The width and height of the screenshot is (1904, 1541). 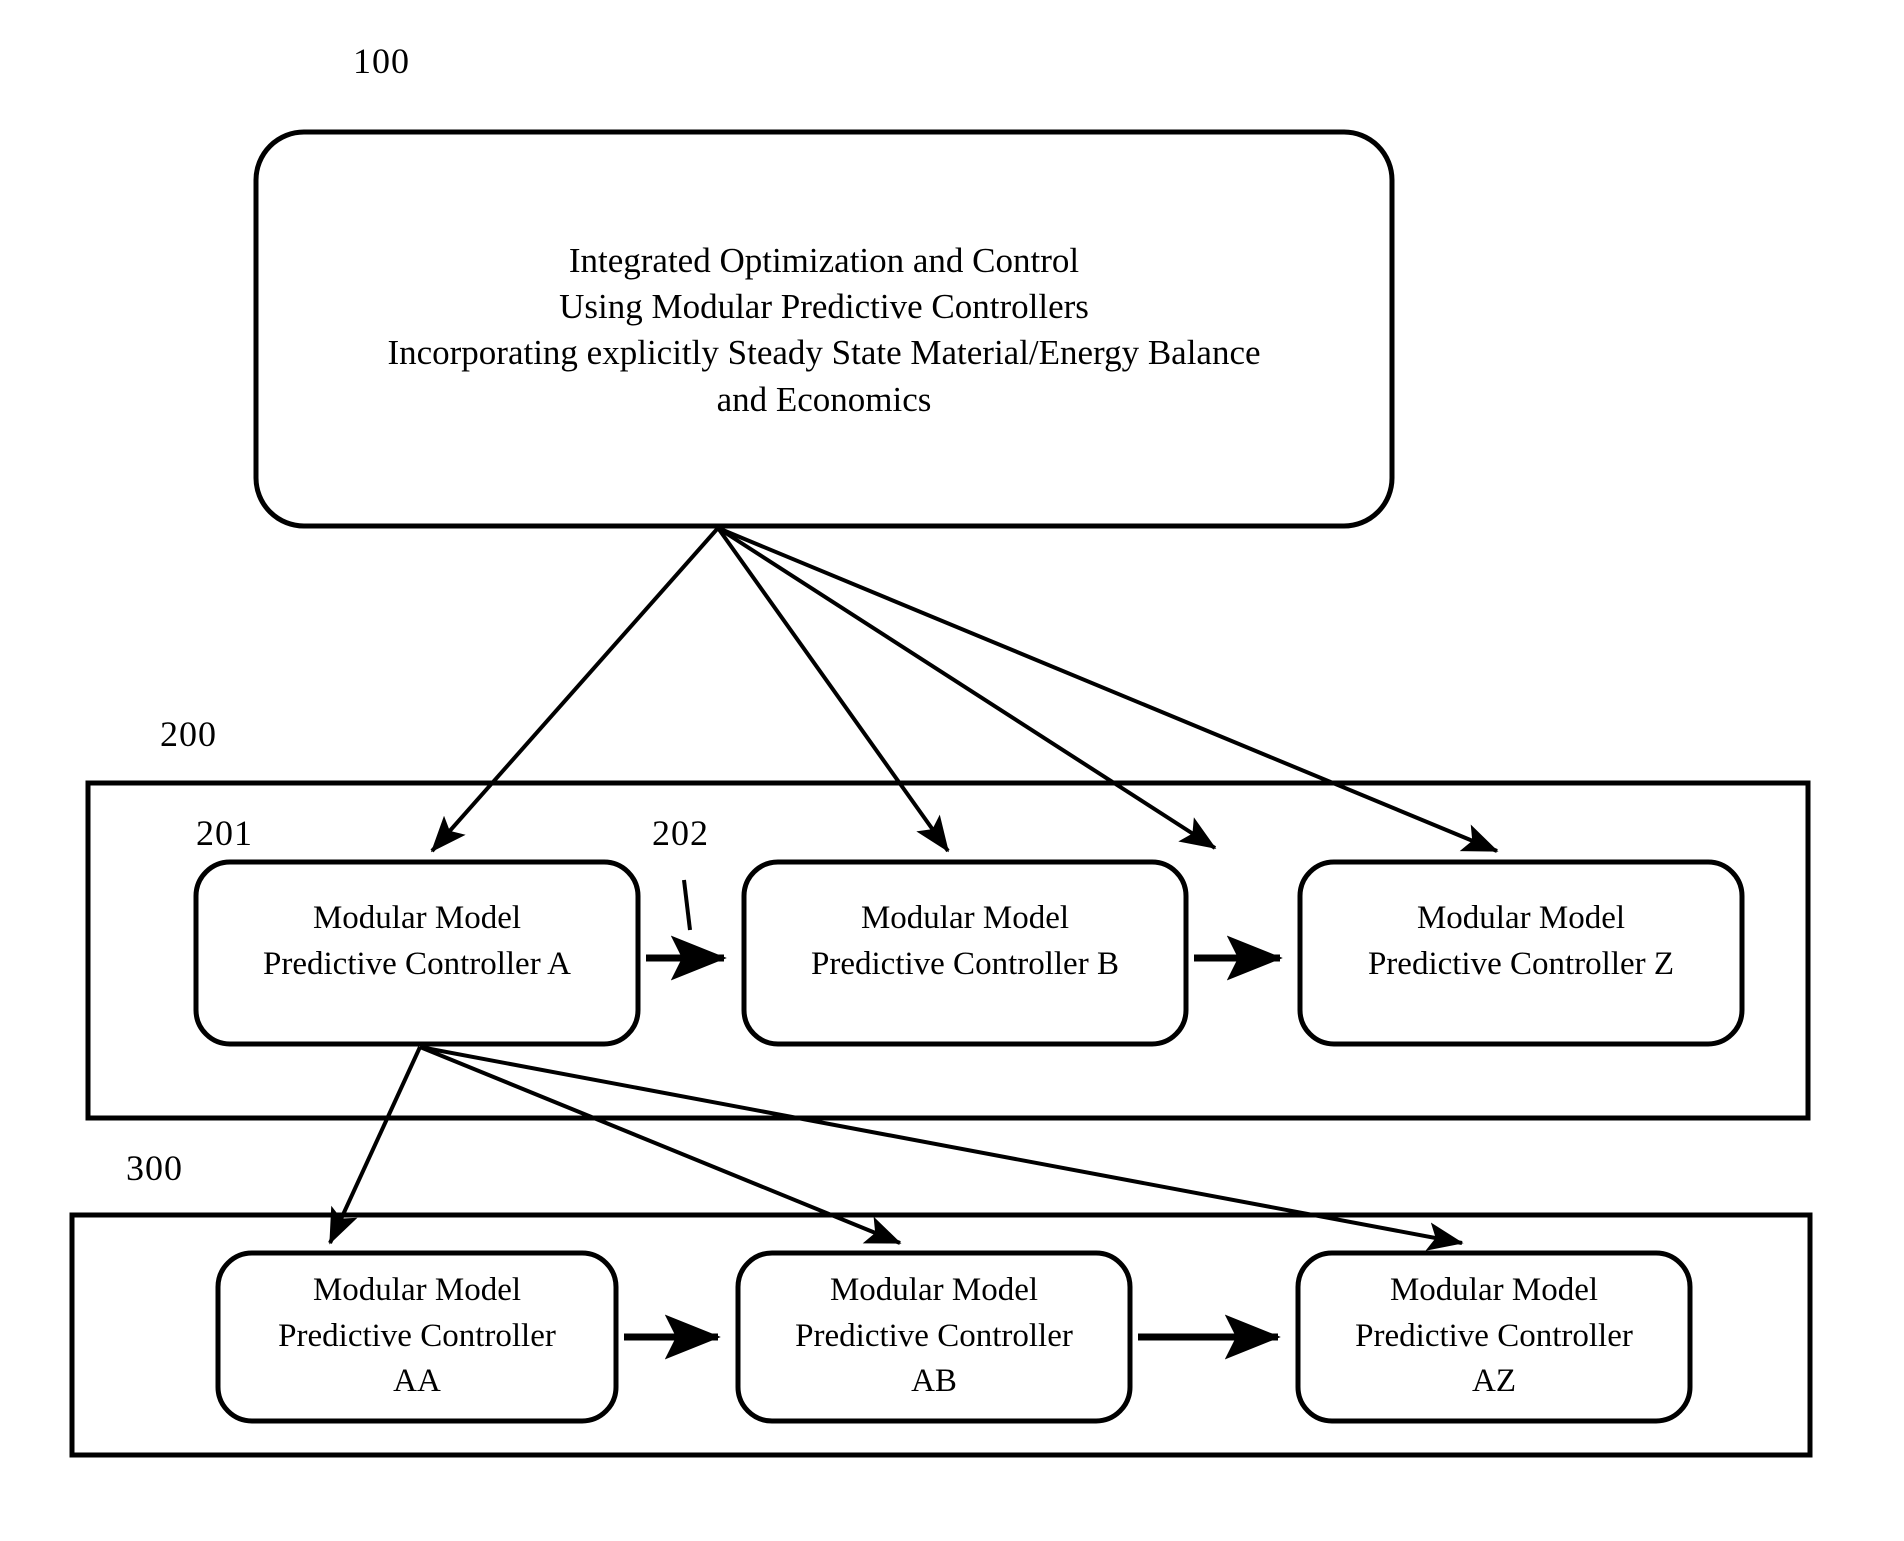 What do you see at coordinates (680, 833) in the screenshot?
I see `ref-label-202: 202` at bounding box center [680, 833].